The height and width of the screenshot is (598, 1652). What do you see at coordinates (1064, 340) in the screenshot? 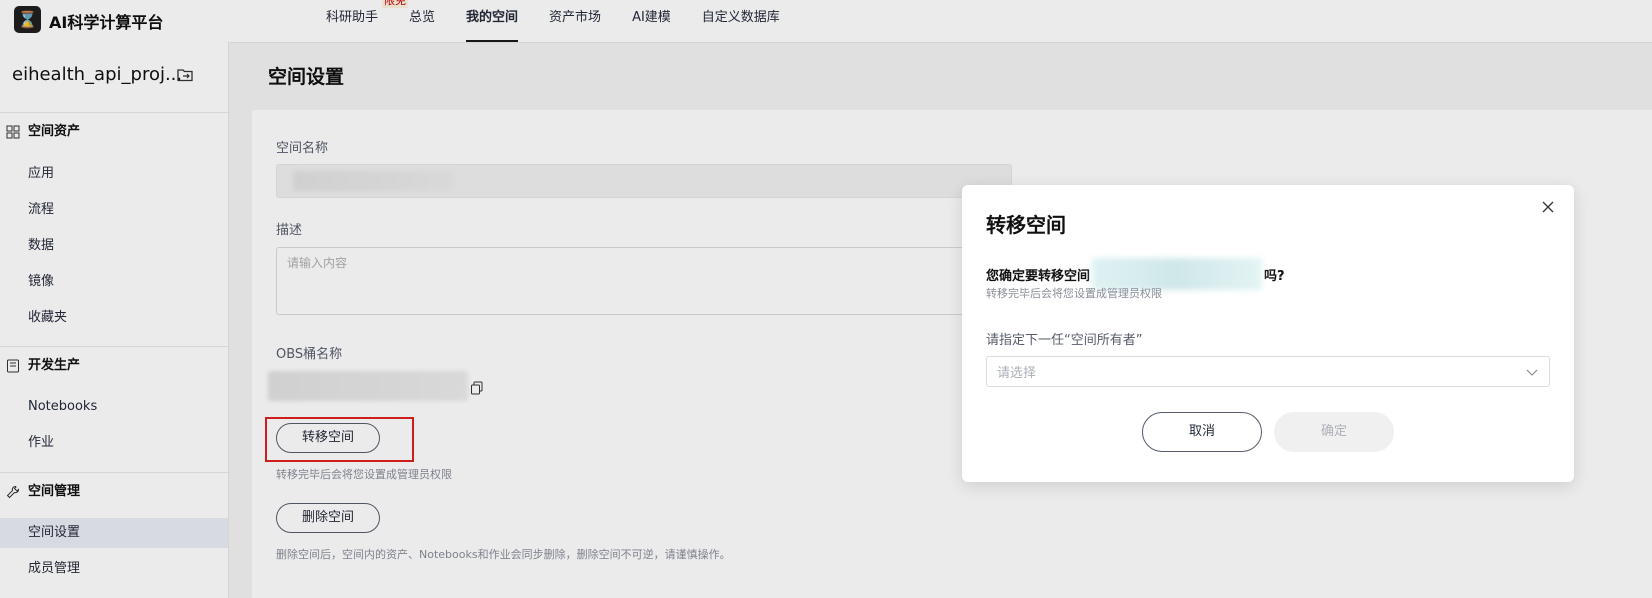
I see `owner-label: 请指定下一任“空间所有者”` at bounding box center [1064, 340].